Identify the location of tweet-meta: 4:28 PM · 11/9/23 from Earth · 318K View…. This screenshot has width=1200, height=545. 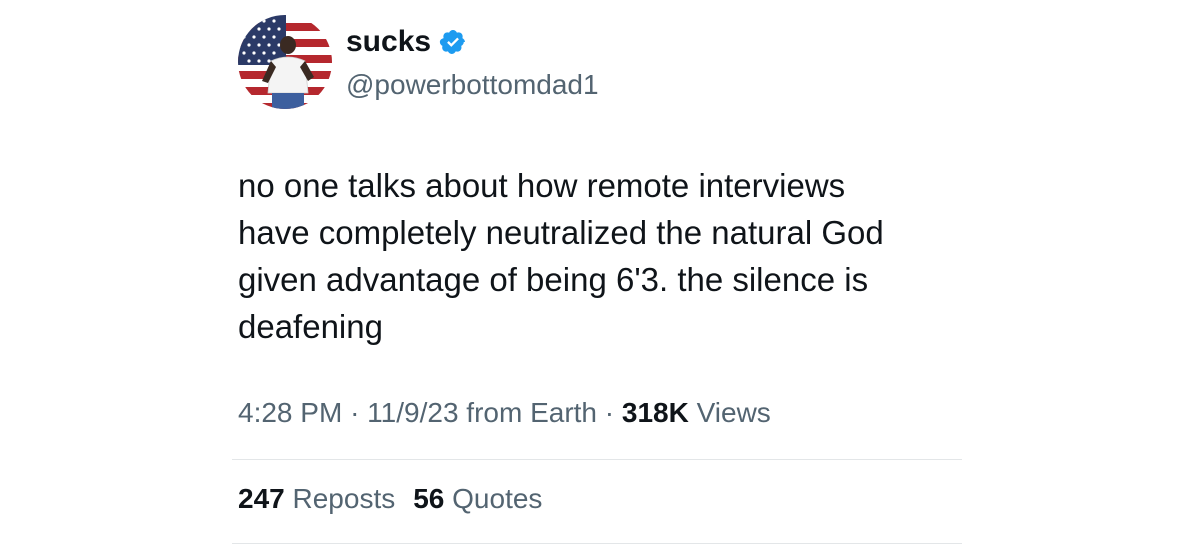
(504, 413).